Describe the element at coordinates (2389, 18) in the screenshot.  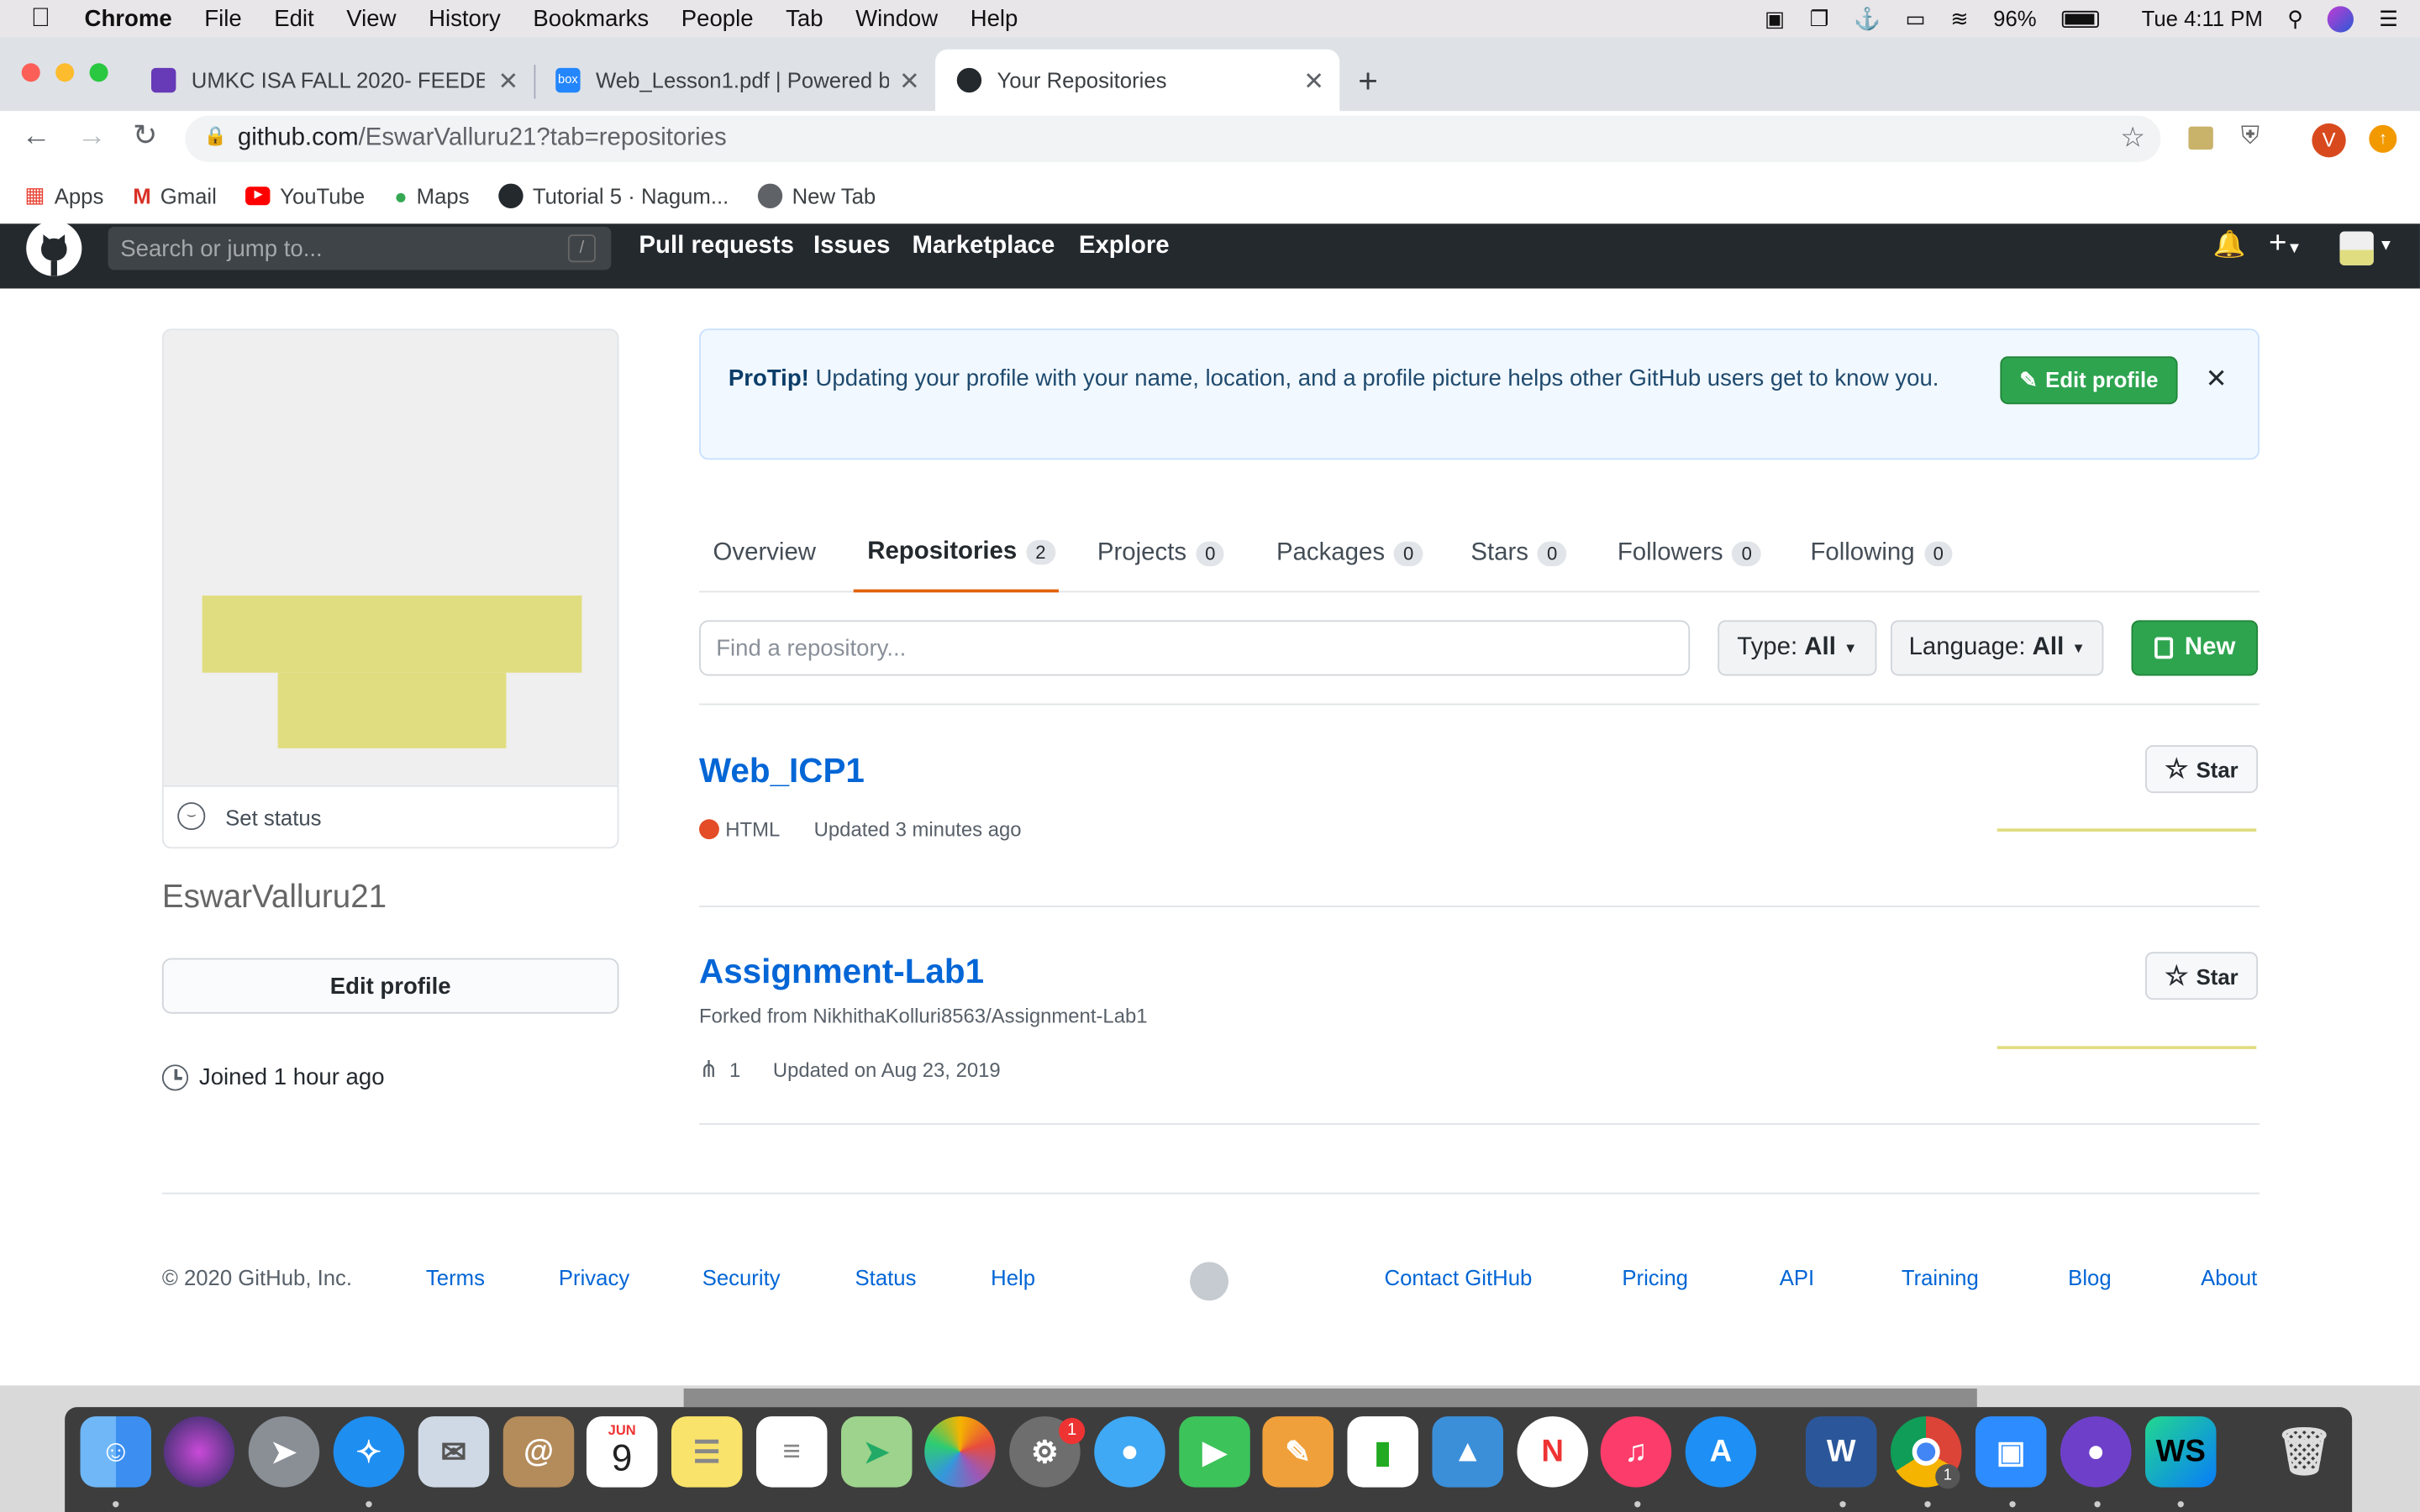
I see `notification-center-icon: ☰` at that location.